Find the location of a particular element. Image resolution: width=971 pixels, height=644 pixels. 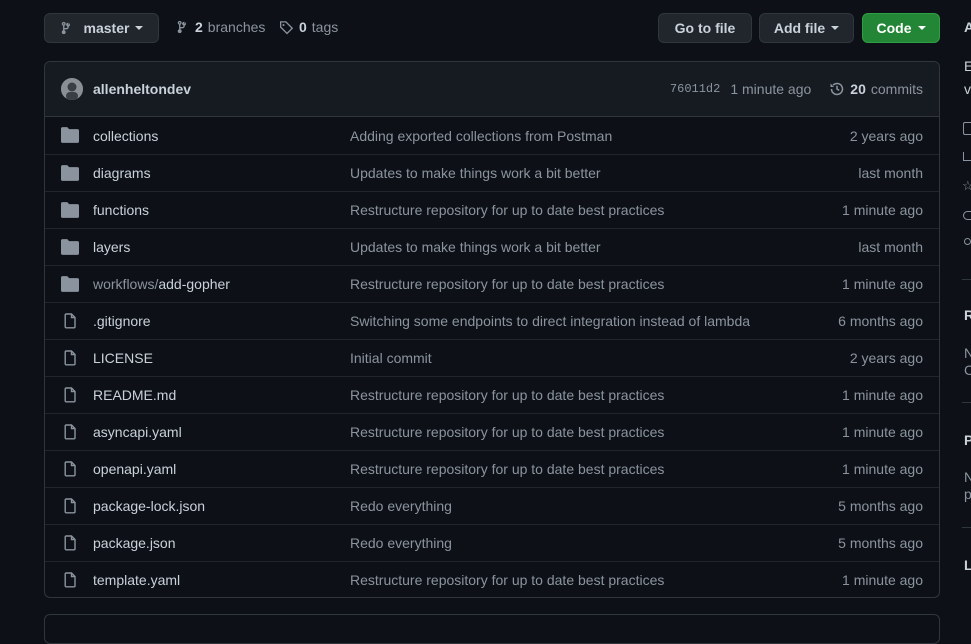

file-name-link: .gitignore is located at coordinates (122, 321).